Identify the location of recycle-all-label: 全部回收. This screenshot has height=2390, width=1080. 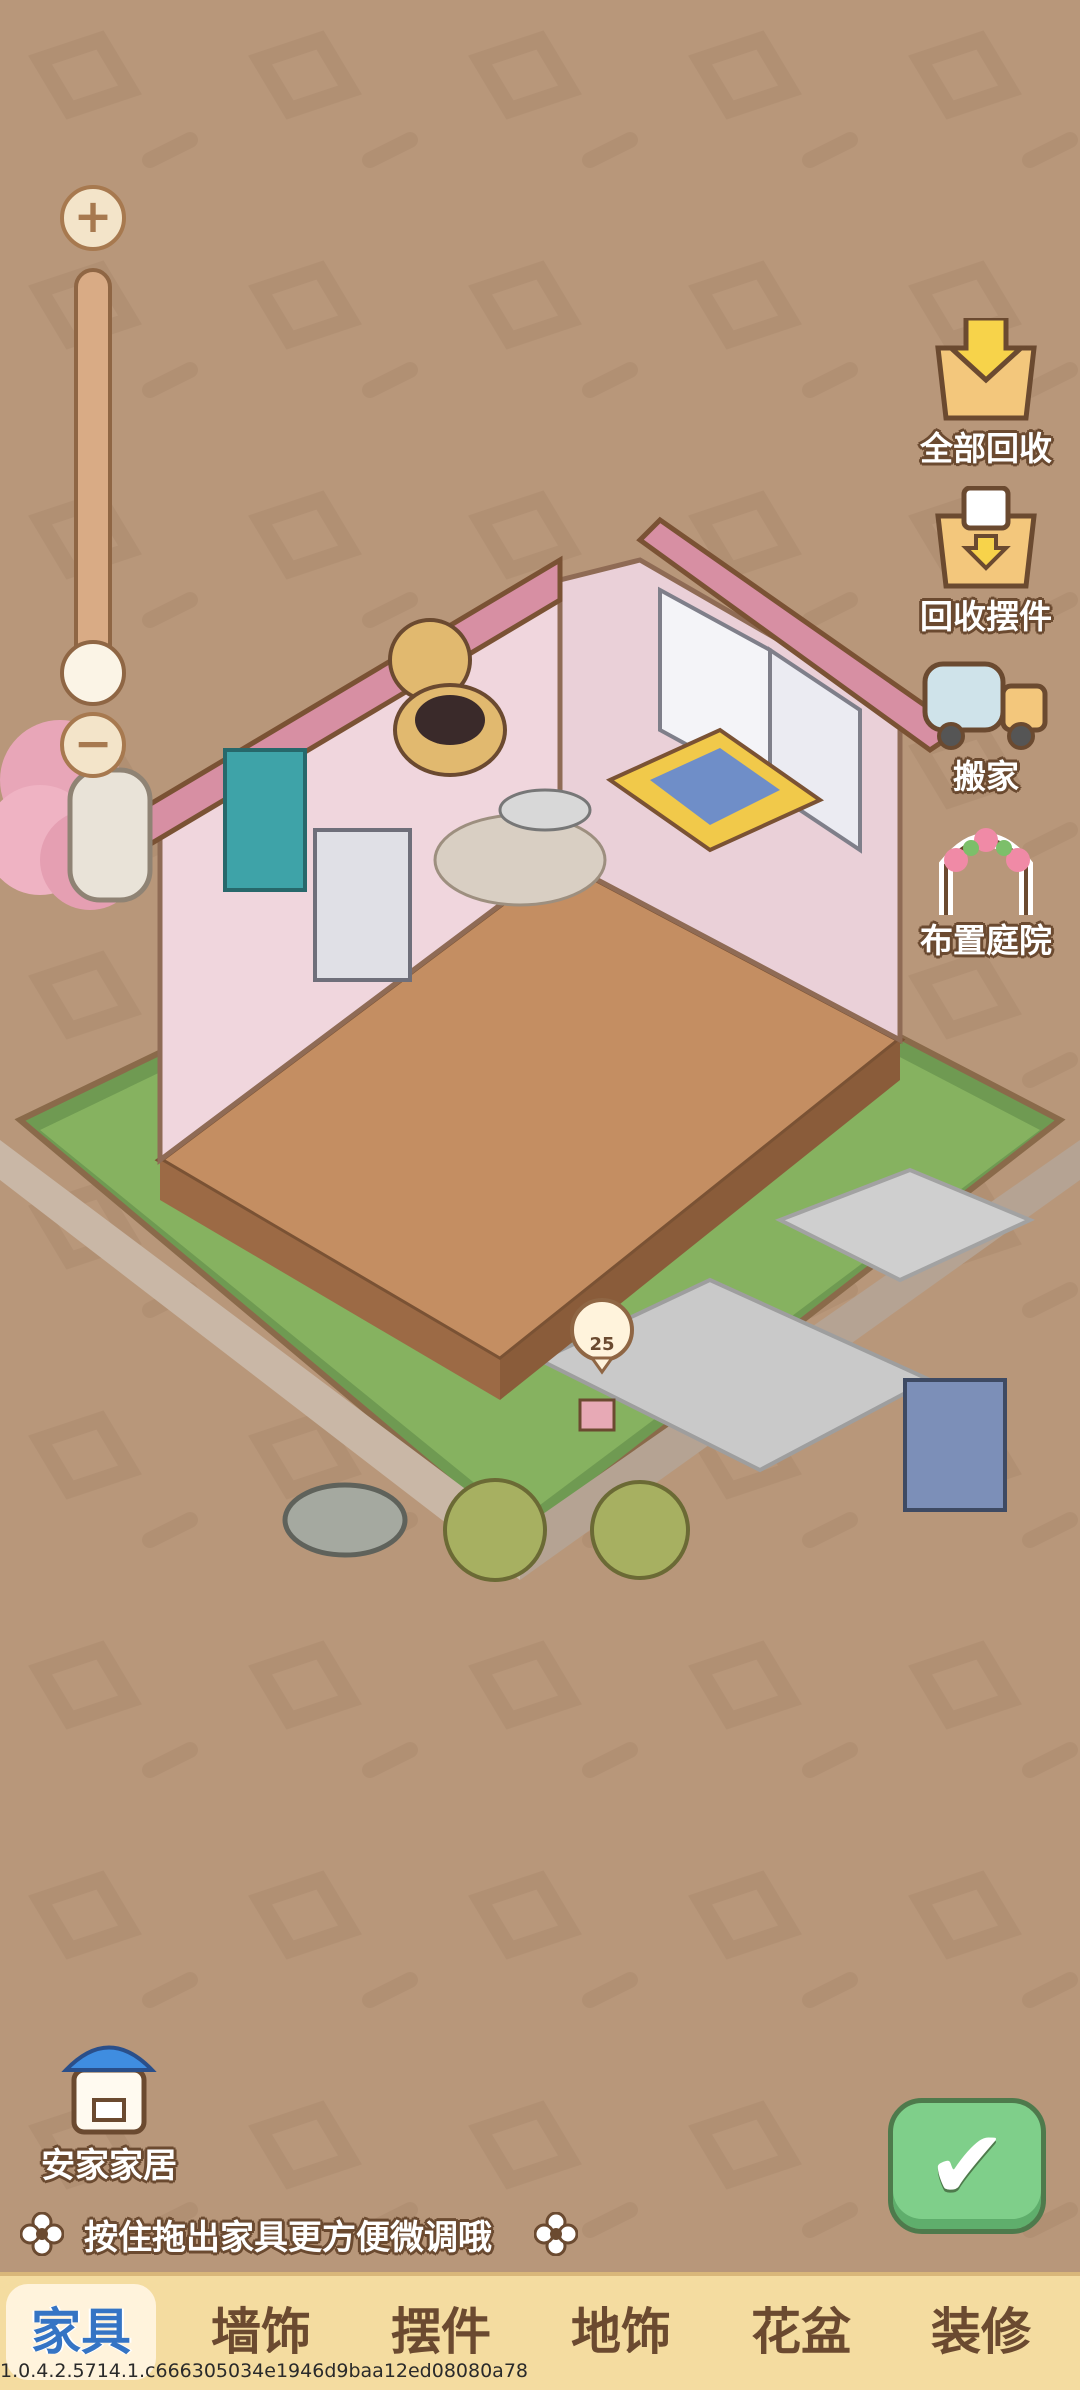
(986, 448).